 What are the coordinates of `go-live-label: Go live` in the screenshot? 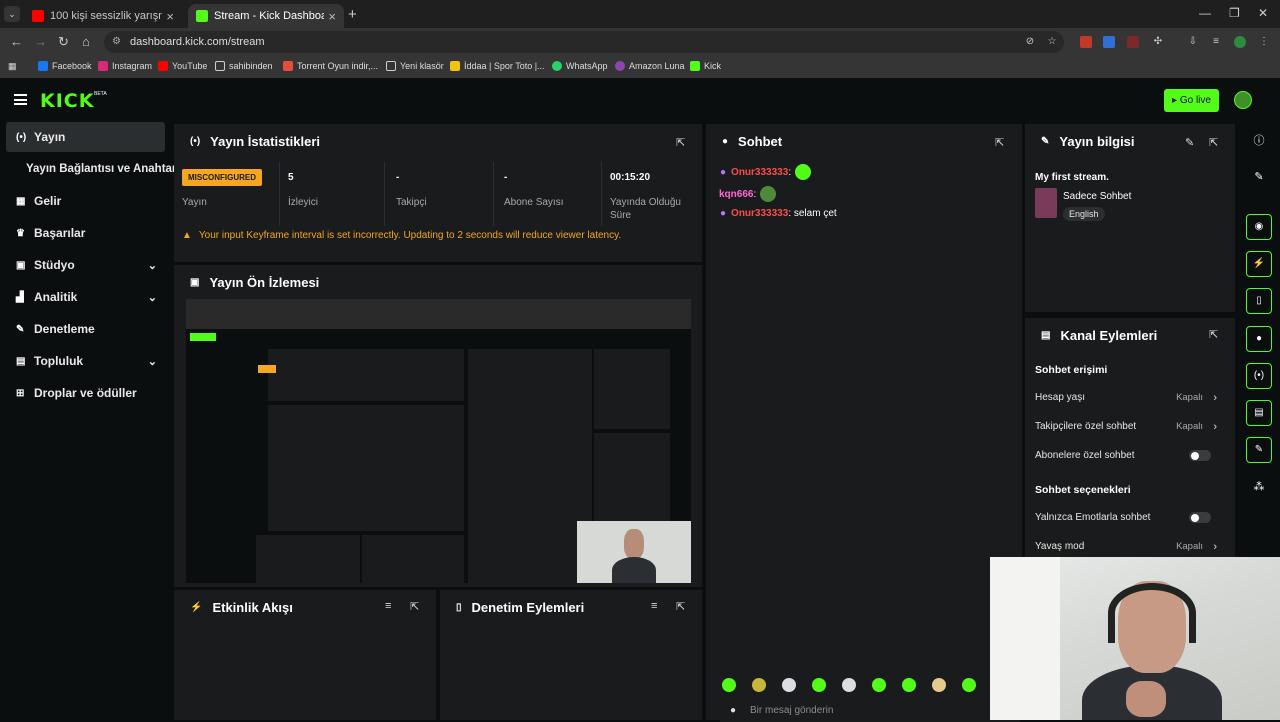 It's located at (1195, 100).